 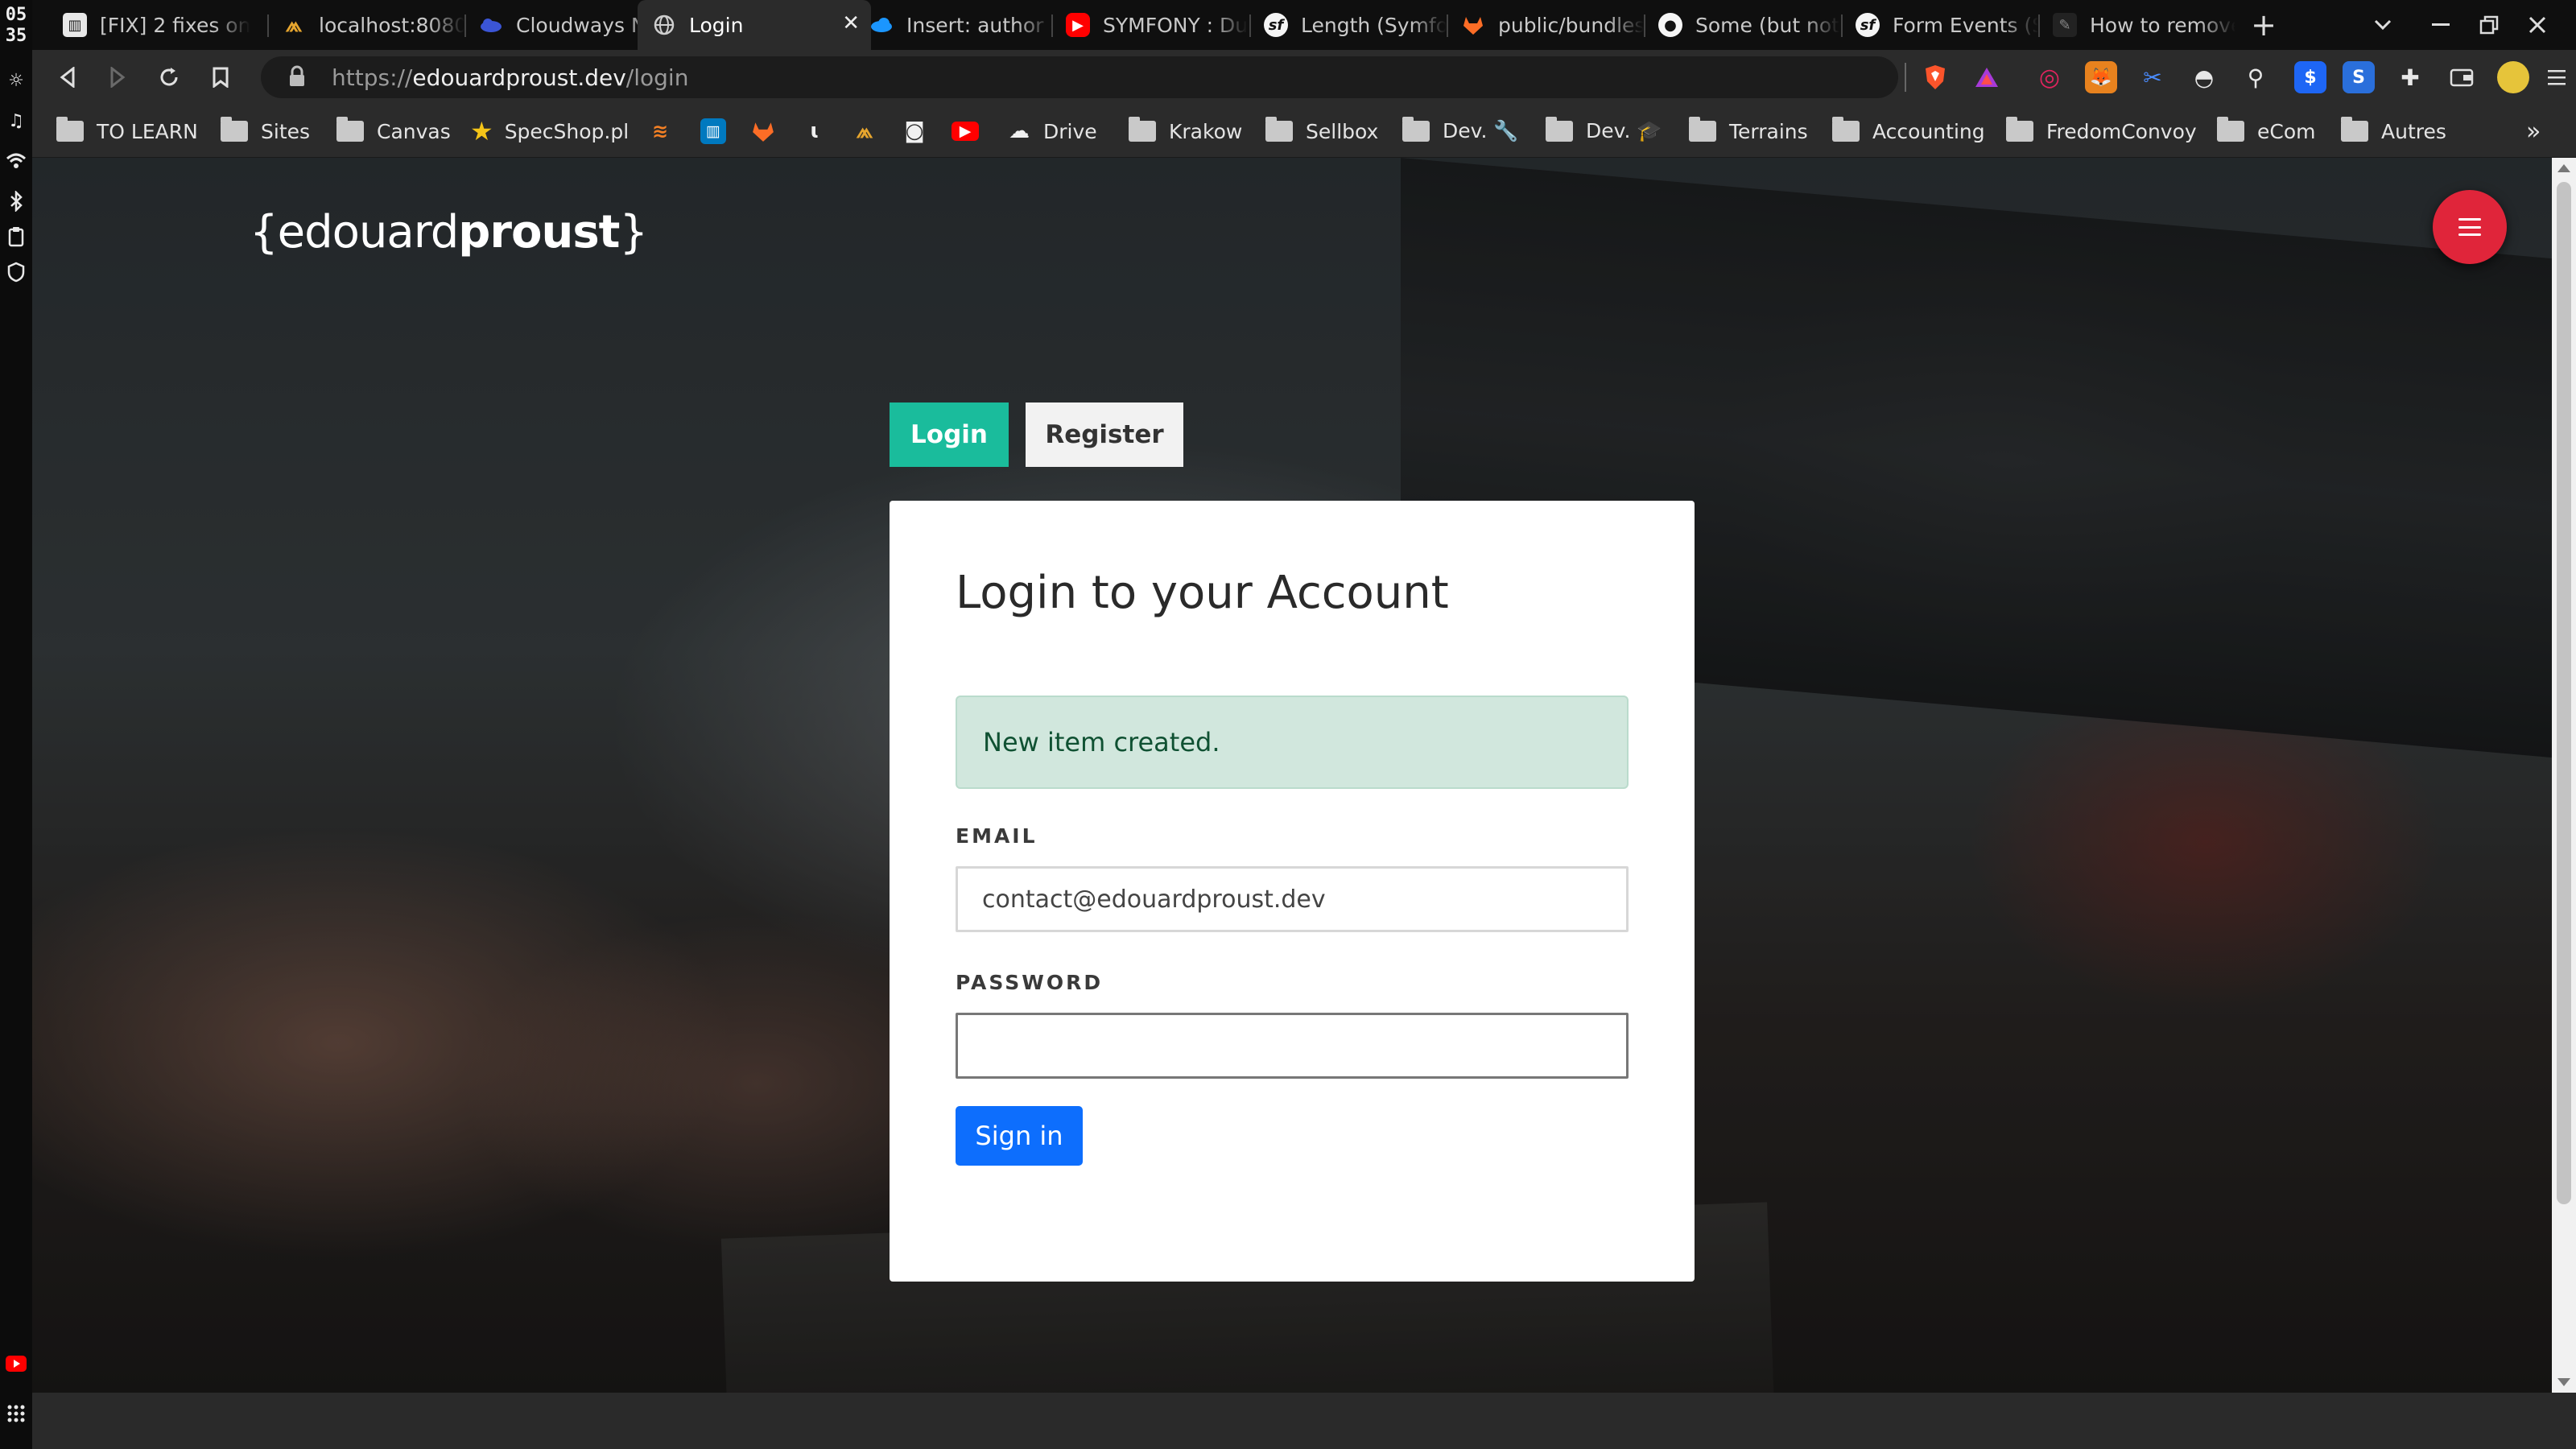 What do you see at coordinates (2563, 168) in the screenshot?
I see `scroll-up-arrow-icon` at bounding box center [2563, 168].